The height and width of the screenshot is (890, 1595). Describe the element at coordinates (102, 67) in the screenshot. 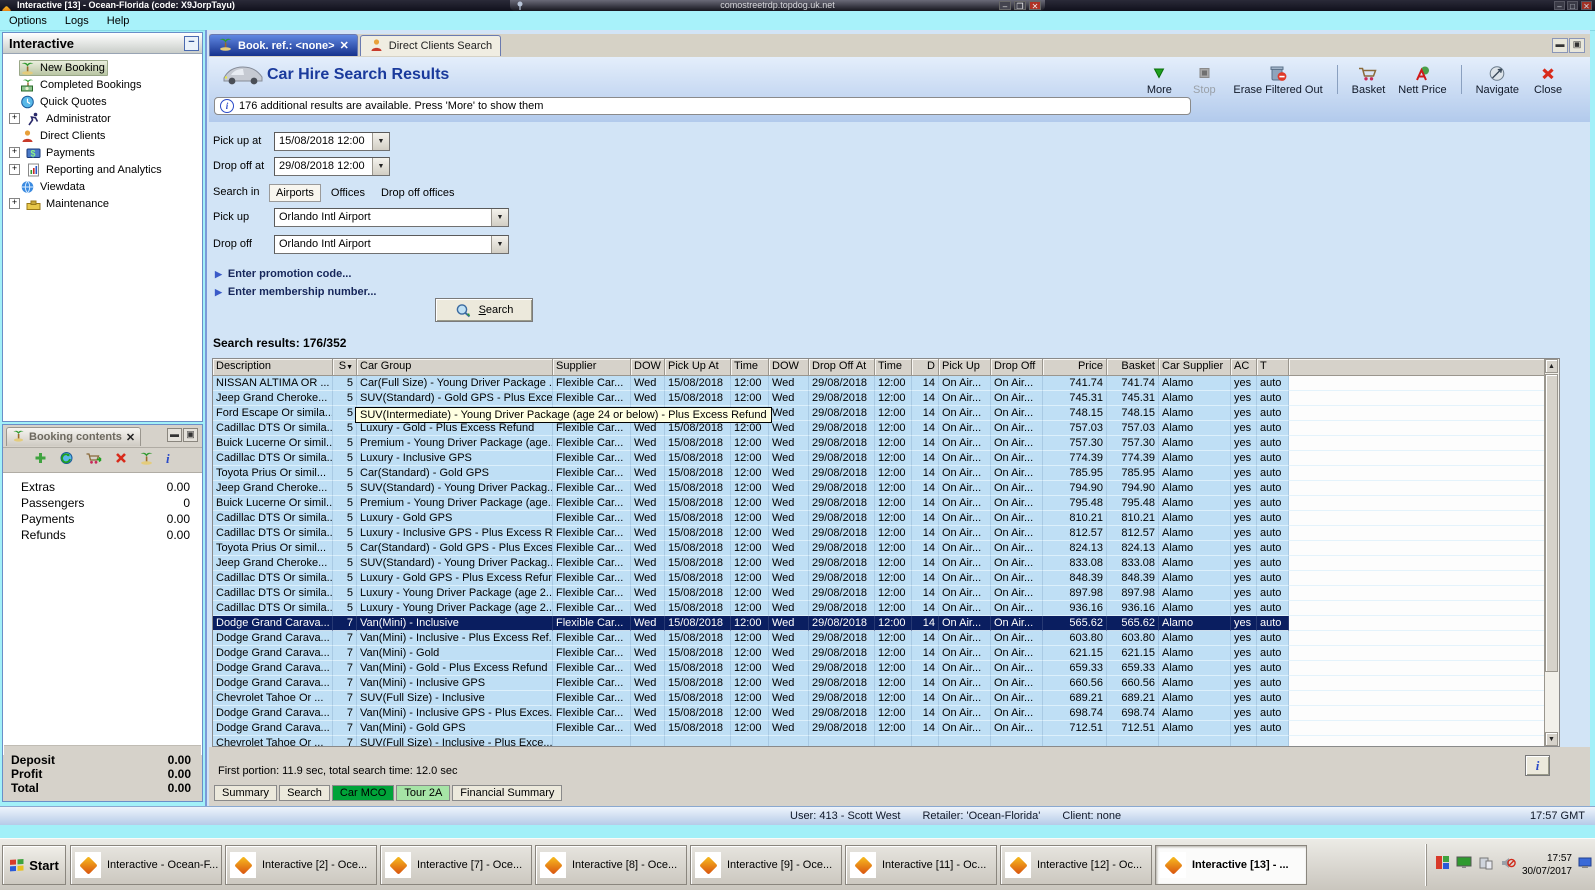

I see `sidebar-item-new-booking: New Booking` at that location.